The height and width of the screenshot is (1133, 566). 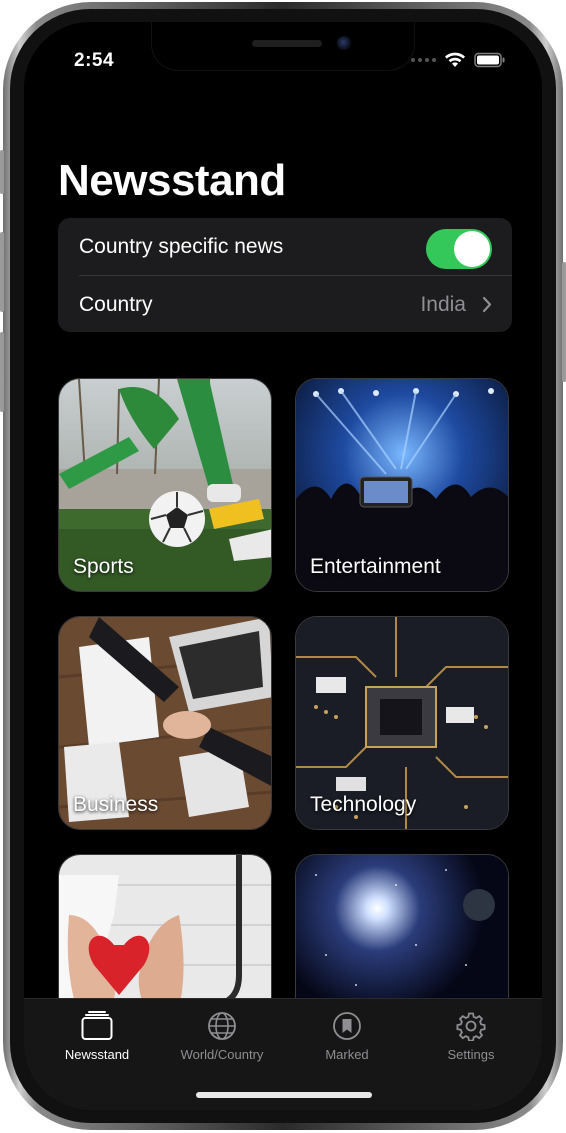 What do you see at coordinates (344, 43) in the screenshot?
I see `front-camera` at bounding box center [344, 43].